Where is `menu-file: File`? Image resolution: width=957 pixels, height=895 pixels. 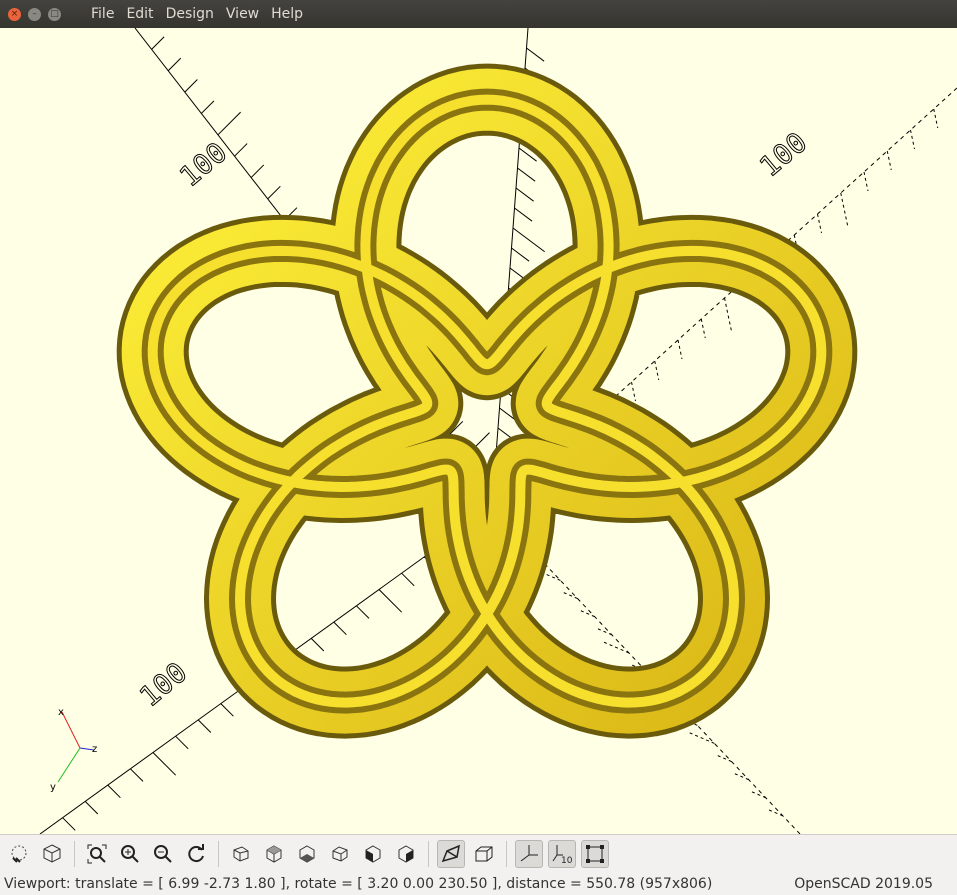 menu-file: File is located at coordinates (102, 14).